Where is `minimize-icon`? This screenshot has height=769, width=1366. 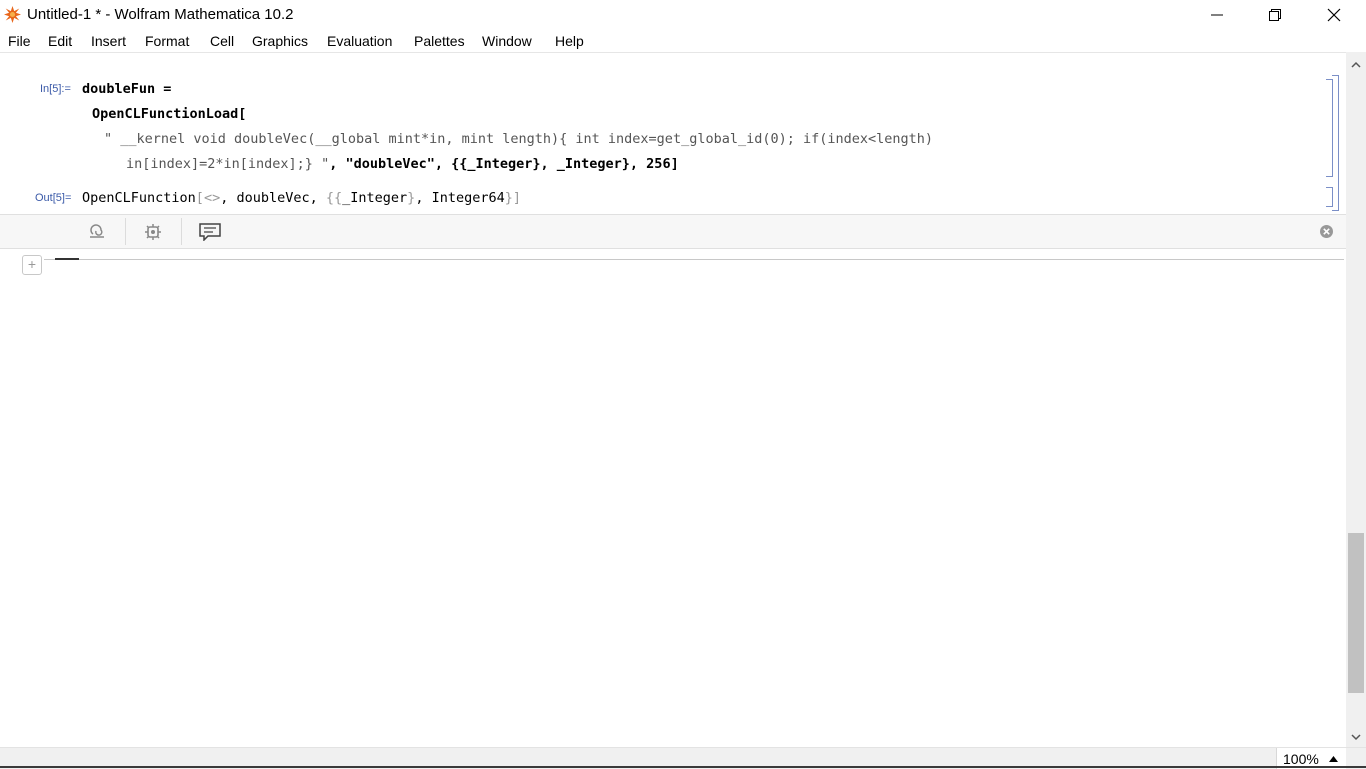
minimize-icon is located at coordinates (1217, 15).